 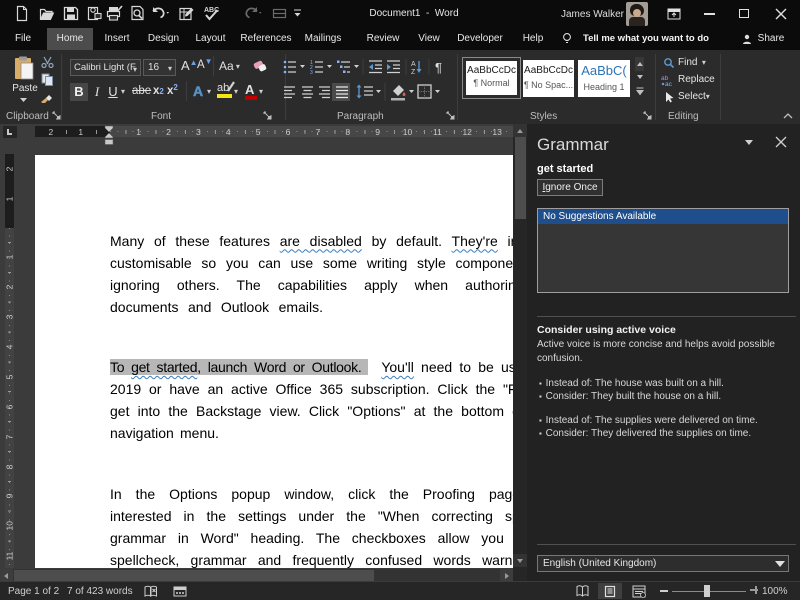 What do you see at coordinates (413, 72) in the screenshot?
I see `svg-text: Z` at bounding box center [413, 72].